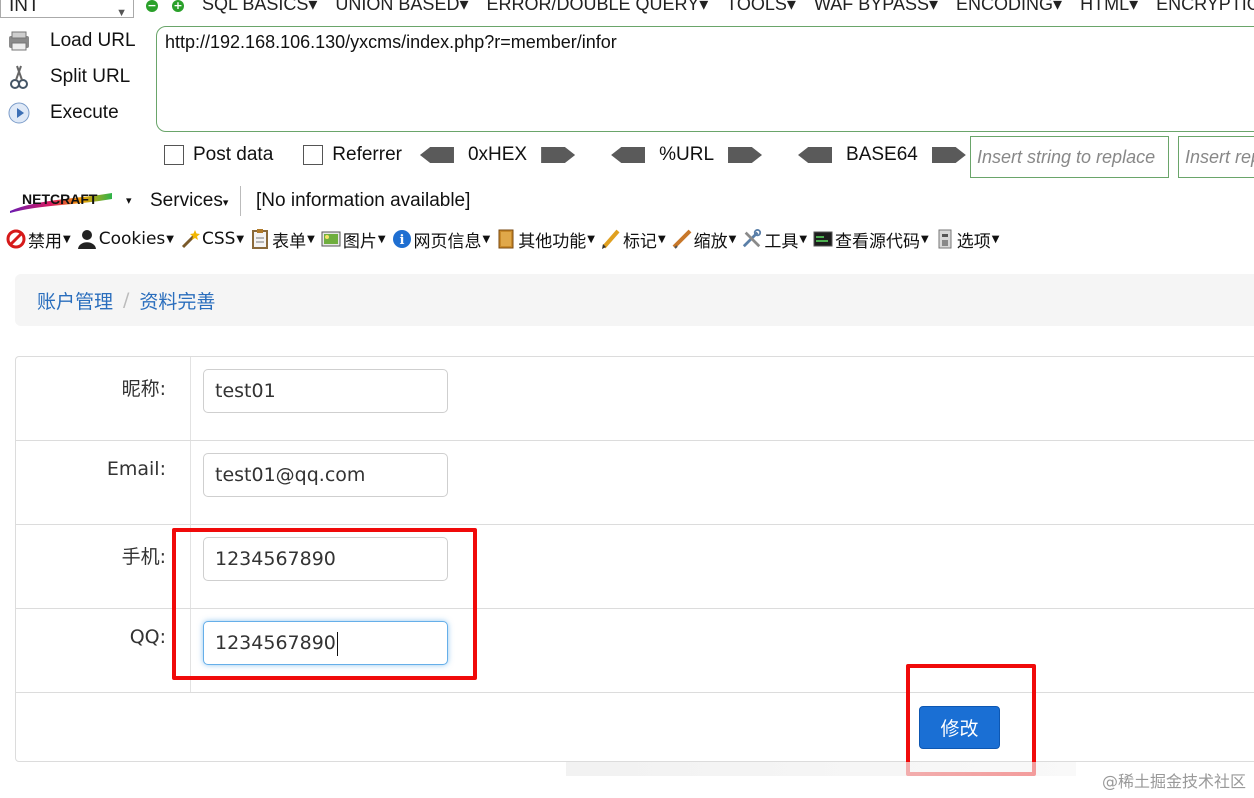 The width and height of the screenshot is (1254, 798). Describe the element at coordinates (129, 200) in the screenshot. I see `netcraft-dropdown-icon: ▾` at that location.